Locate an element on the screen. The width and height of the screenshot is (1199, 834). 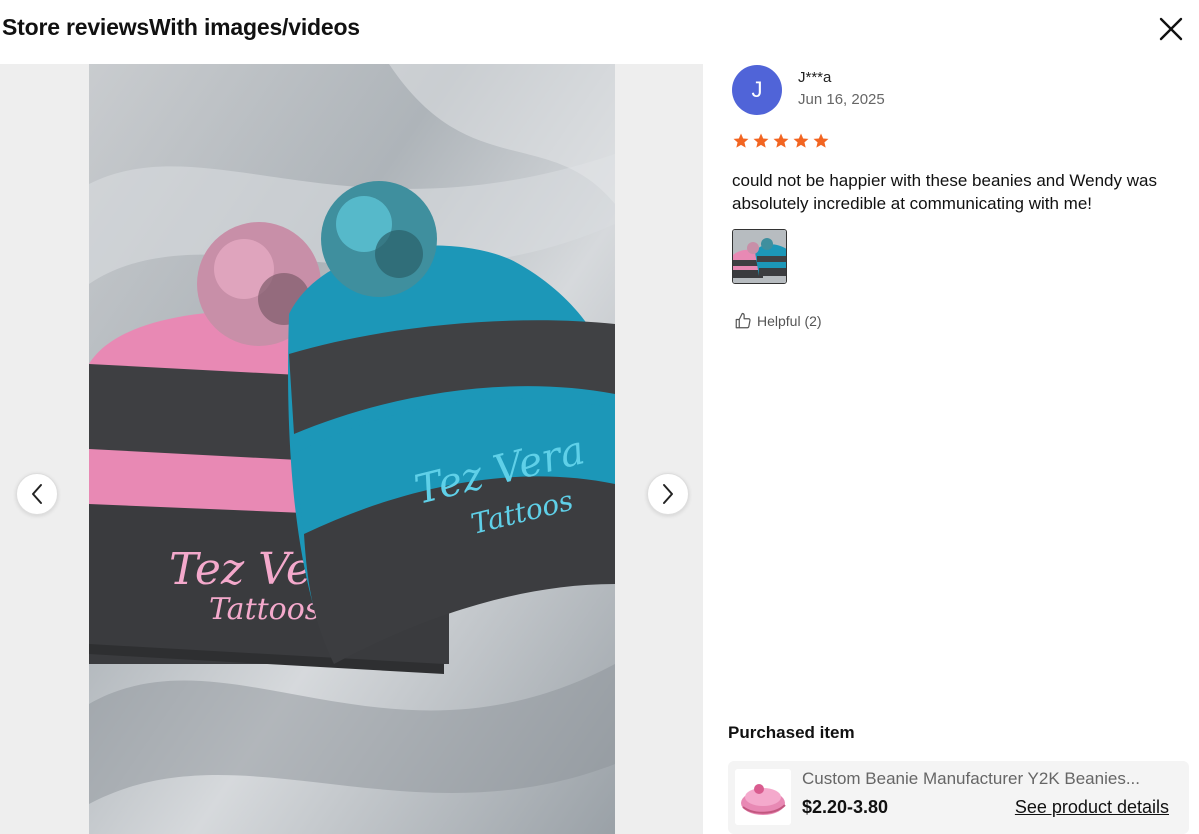
close-icon is located at coordinates (1171, 29).